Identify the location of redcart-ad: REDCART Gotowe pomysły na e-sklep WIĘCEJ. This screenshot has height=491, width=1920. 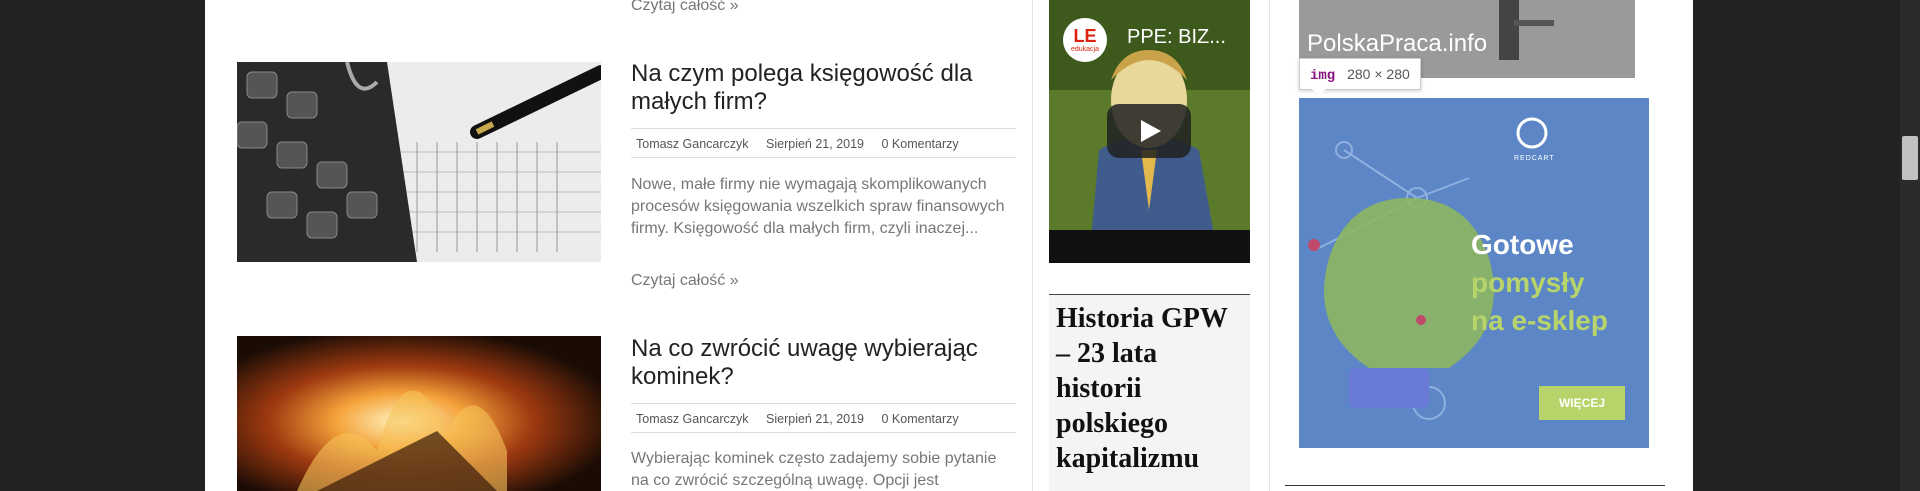
(1474, 273).